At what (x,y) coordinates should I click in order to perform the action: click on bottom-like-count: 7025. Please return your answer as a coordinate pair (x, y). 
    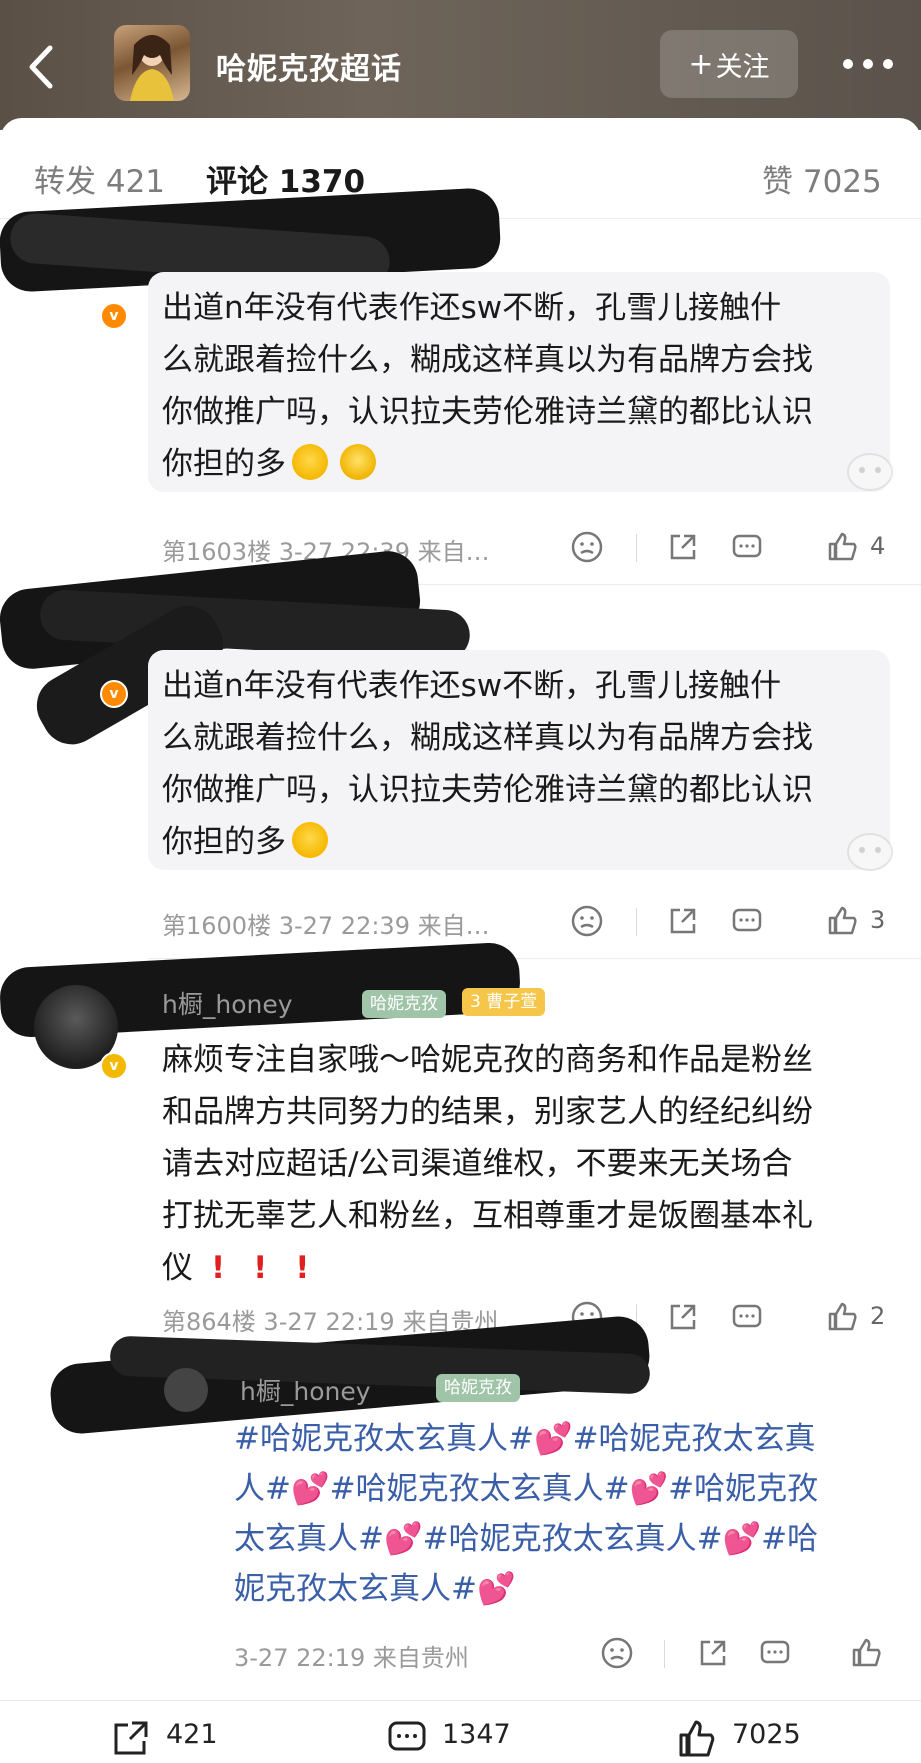
    Looking at the image, I should click on (766, 1734).